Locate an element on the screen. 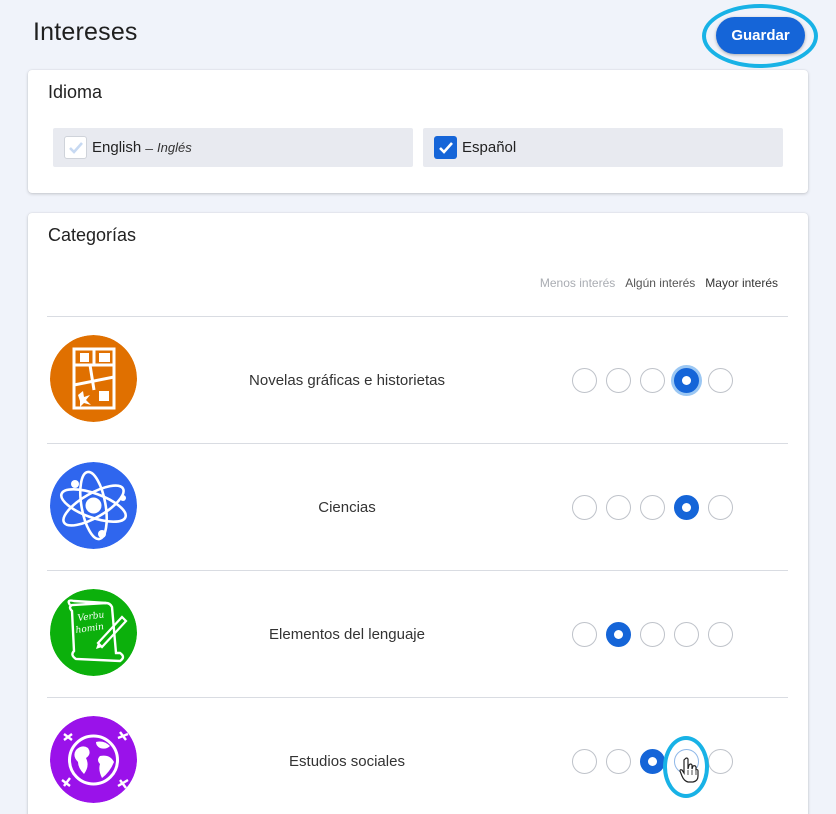 The image size is (836, 814). categories-title: Categorías is located at coordinates (92, 235).